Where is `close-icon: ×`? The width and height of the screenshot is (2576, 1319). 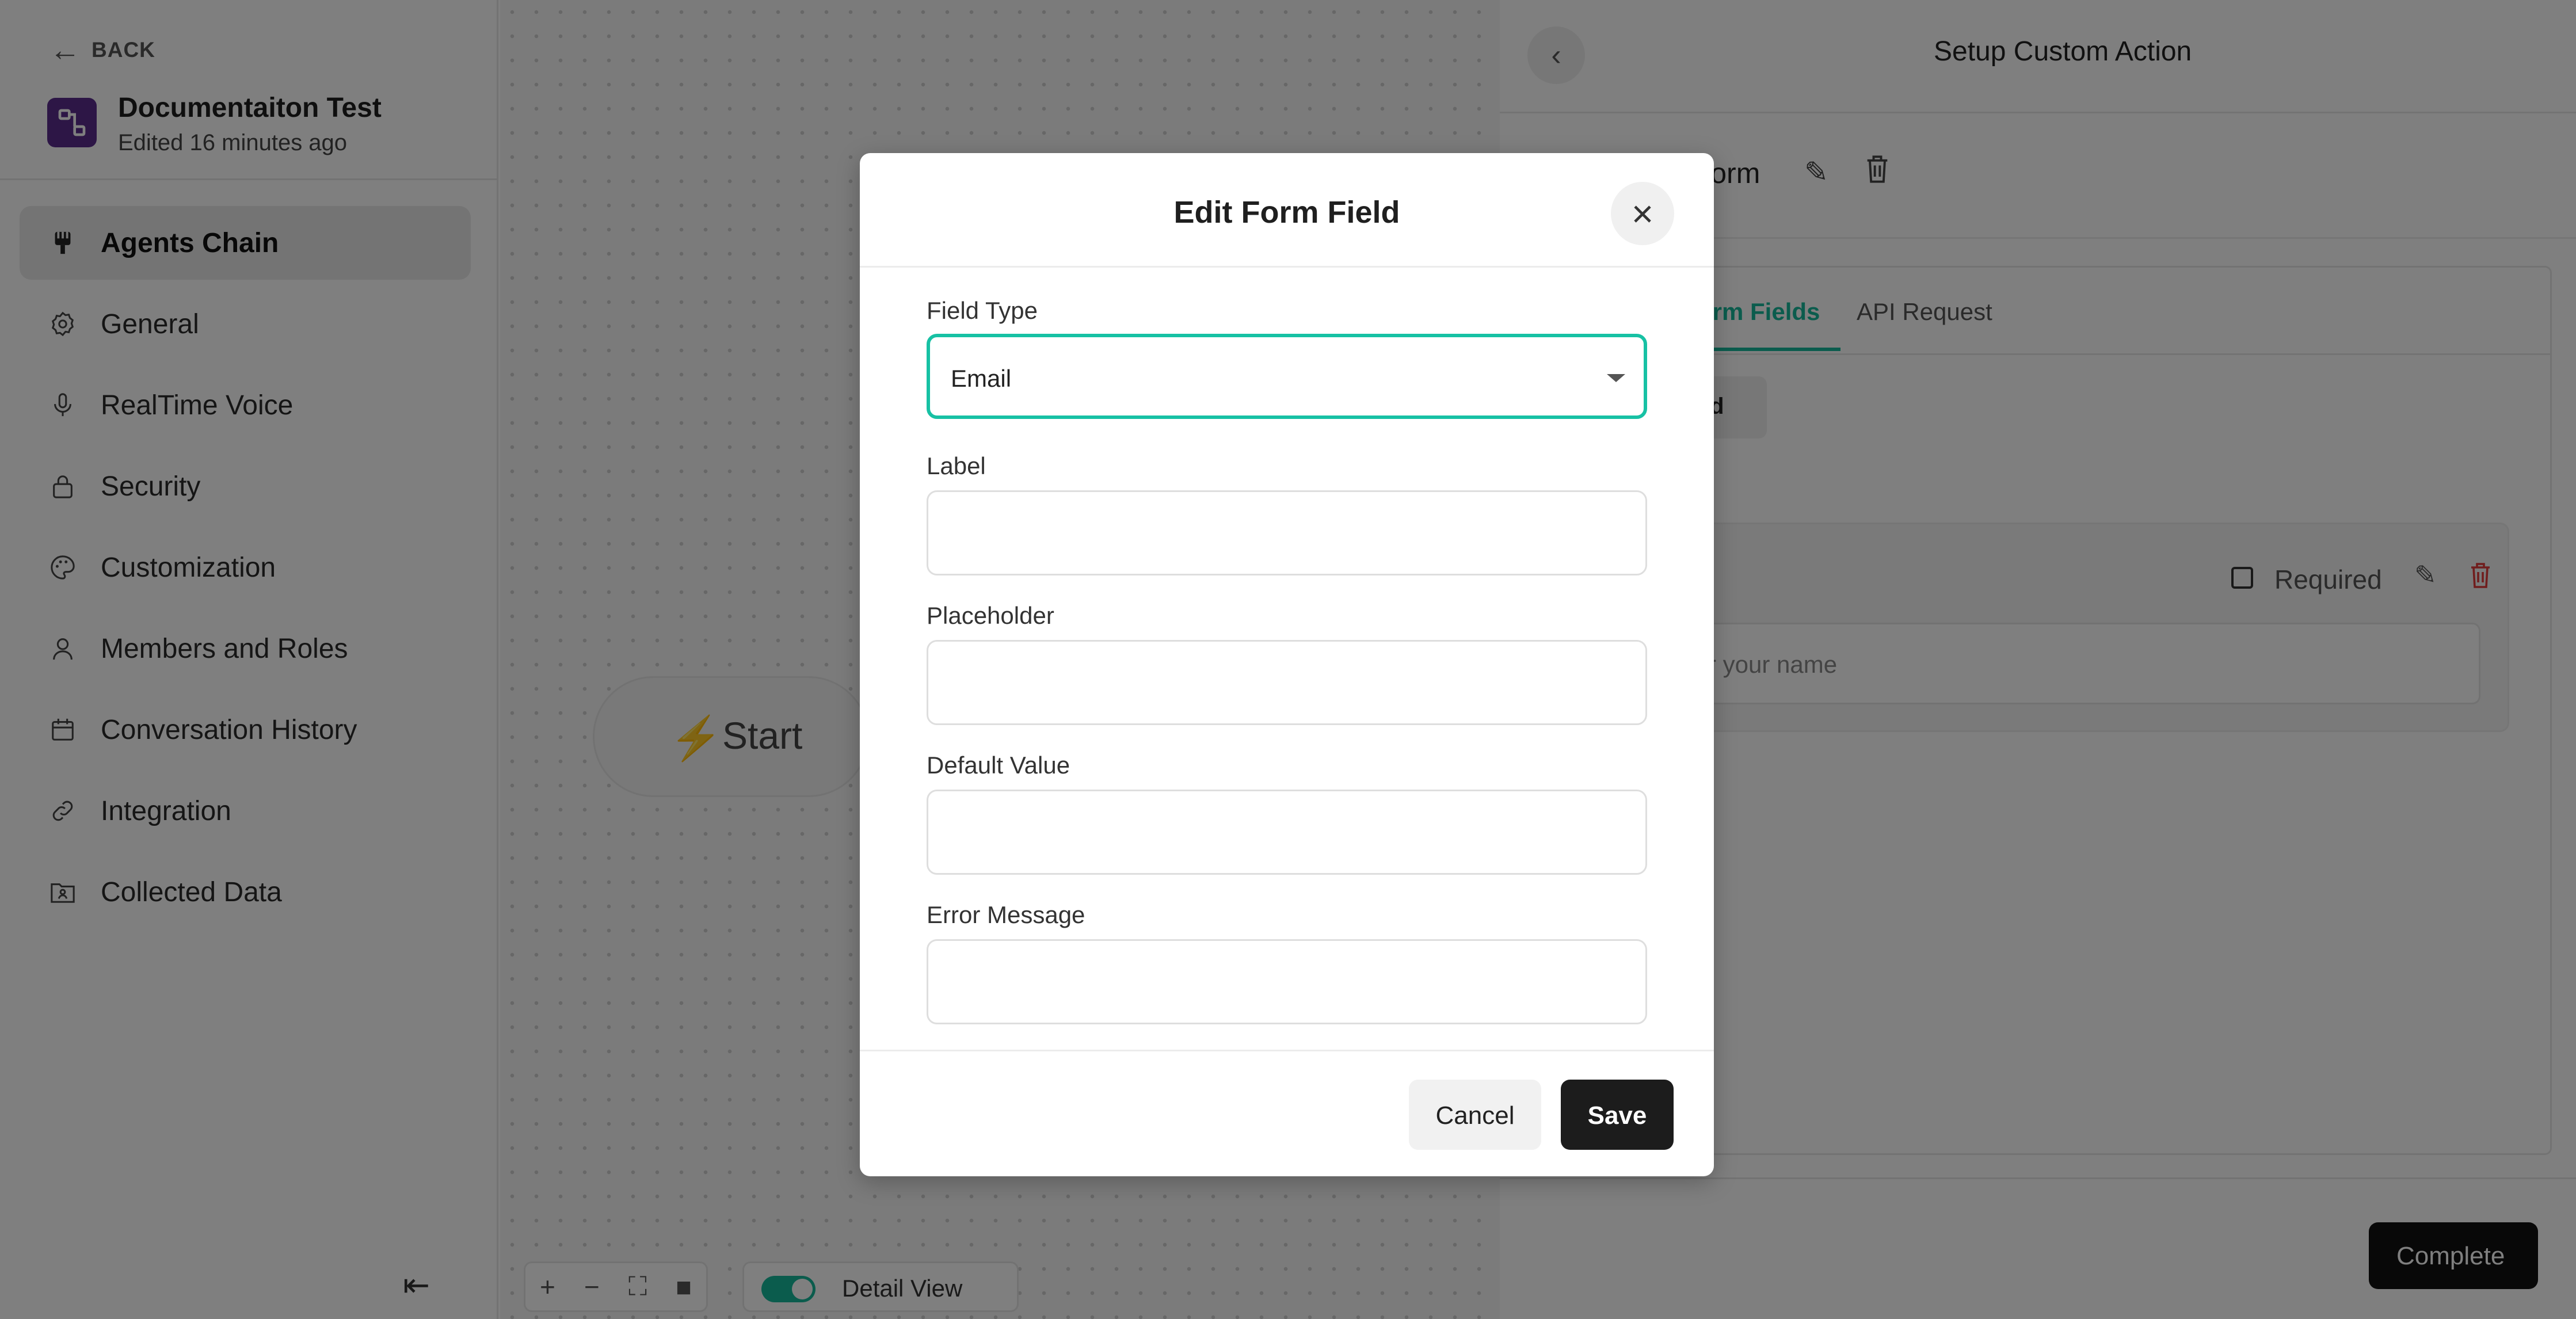
close-icon: × is located at coordinates (1643, 213).